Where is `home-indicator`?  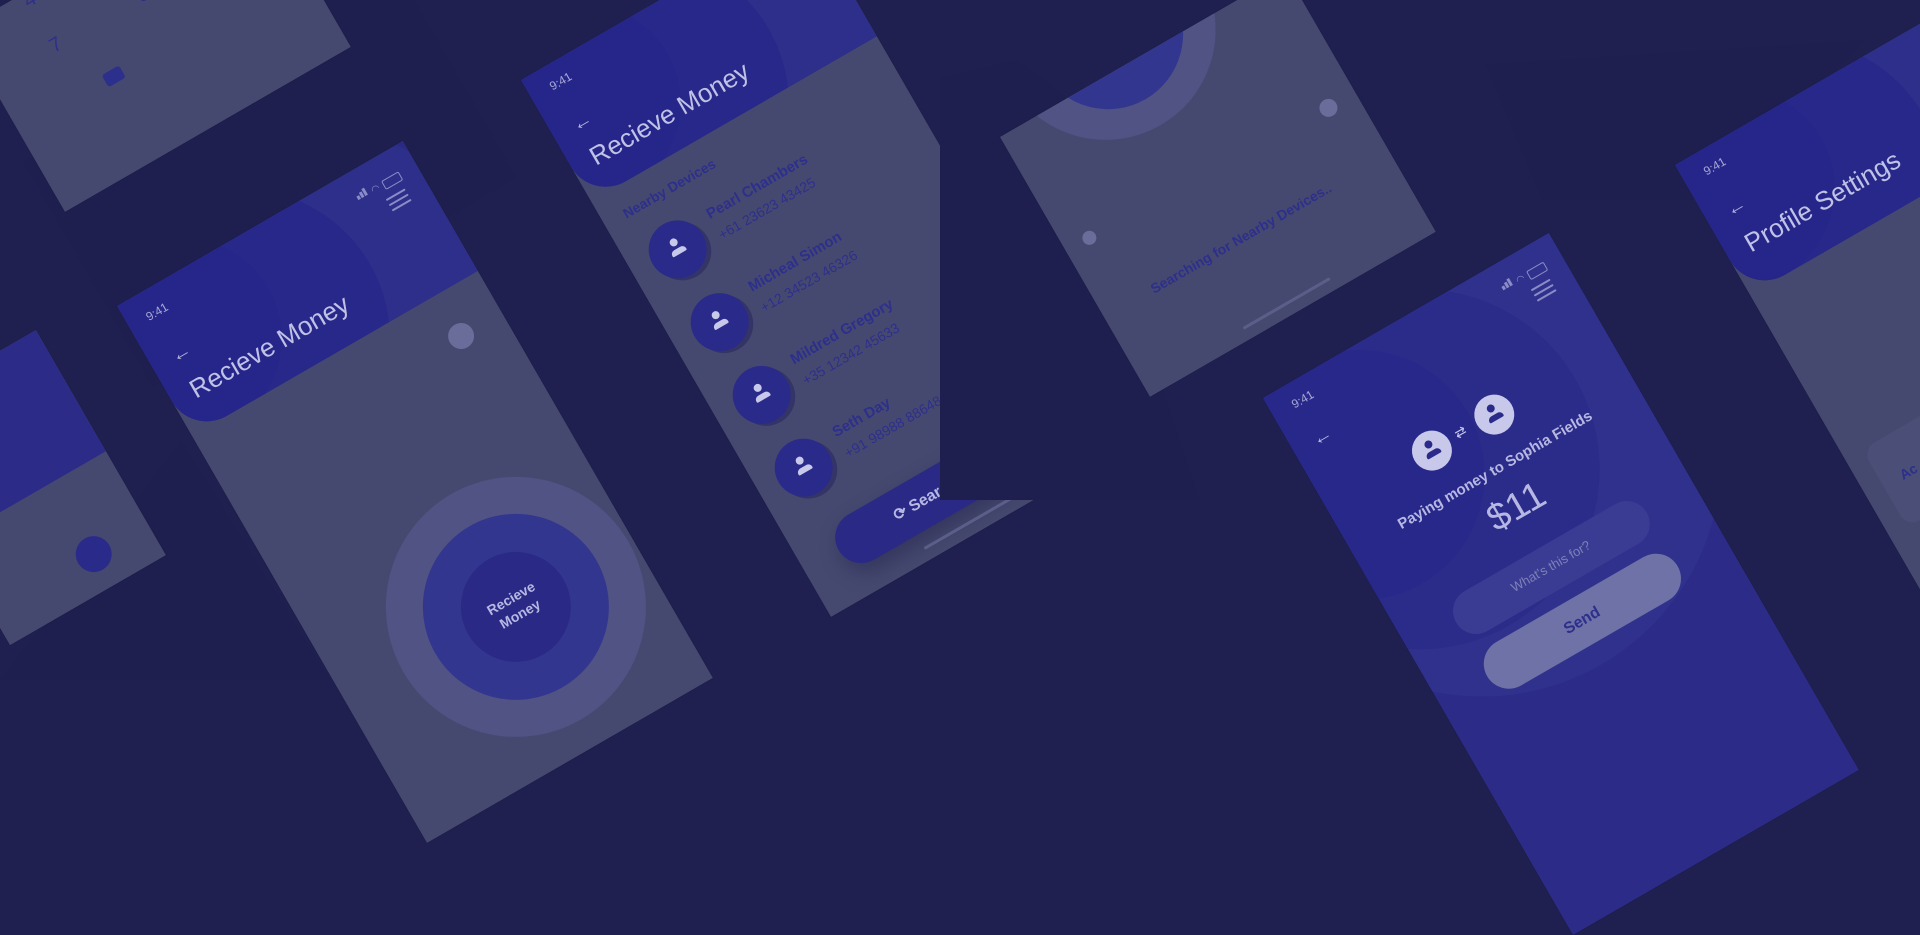 home-indicator is located at coordinates (1286, 303).